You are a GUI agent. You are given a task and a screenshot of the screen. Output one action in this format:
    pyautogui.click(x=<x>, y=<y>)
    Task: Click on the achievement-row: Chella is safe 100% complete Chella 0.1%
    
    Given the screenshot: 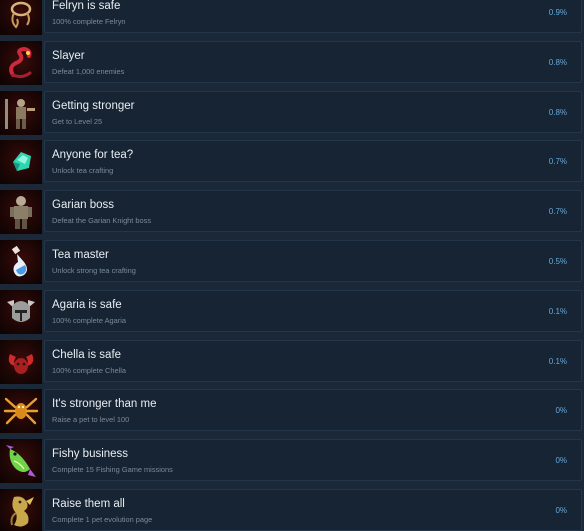 What is the action you would take?
    pyautogui.click(x=292, y=362)
    